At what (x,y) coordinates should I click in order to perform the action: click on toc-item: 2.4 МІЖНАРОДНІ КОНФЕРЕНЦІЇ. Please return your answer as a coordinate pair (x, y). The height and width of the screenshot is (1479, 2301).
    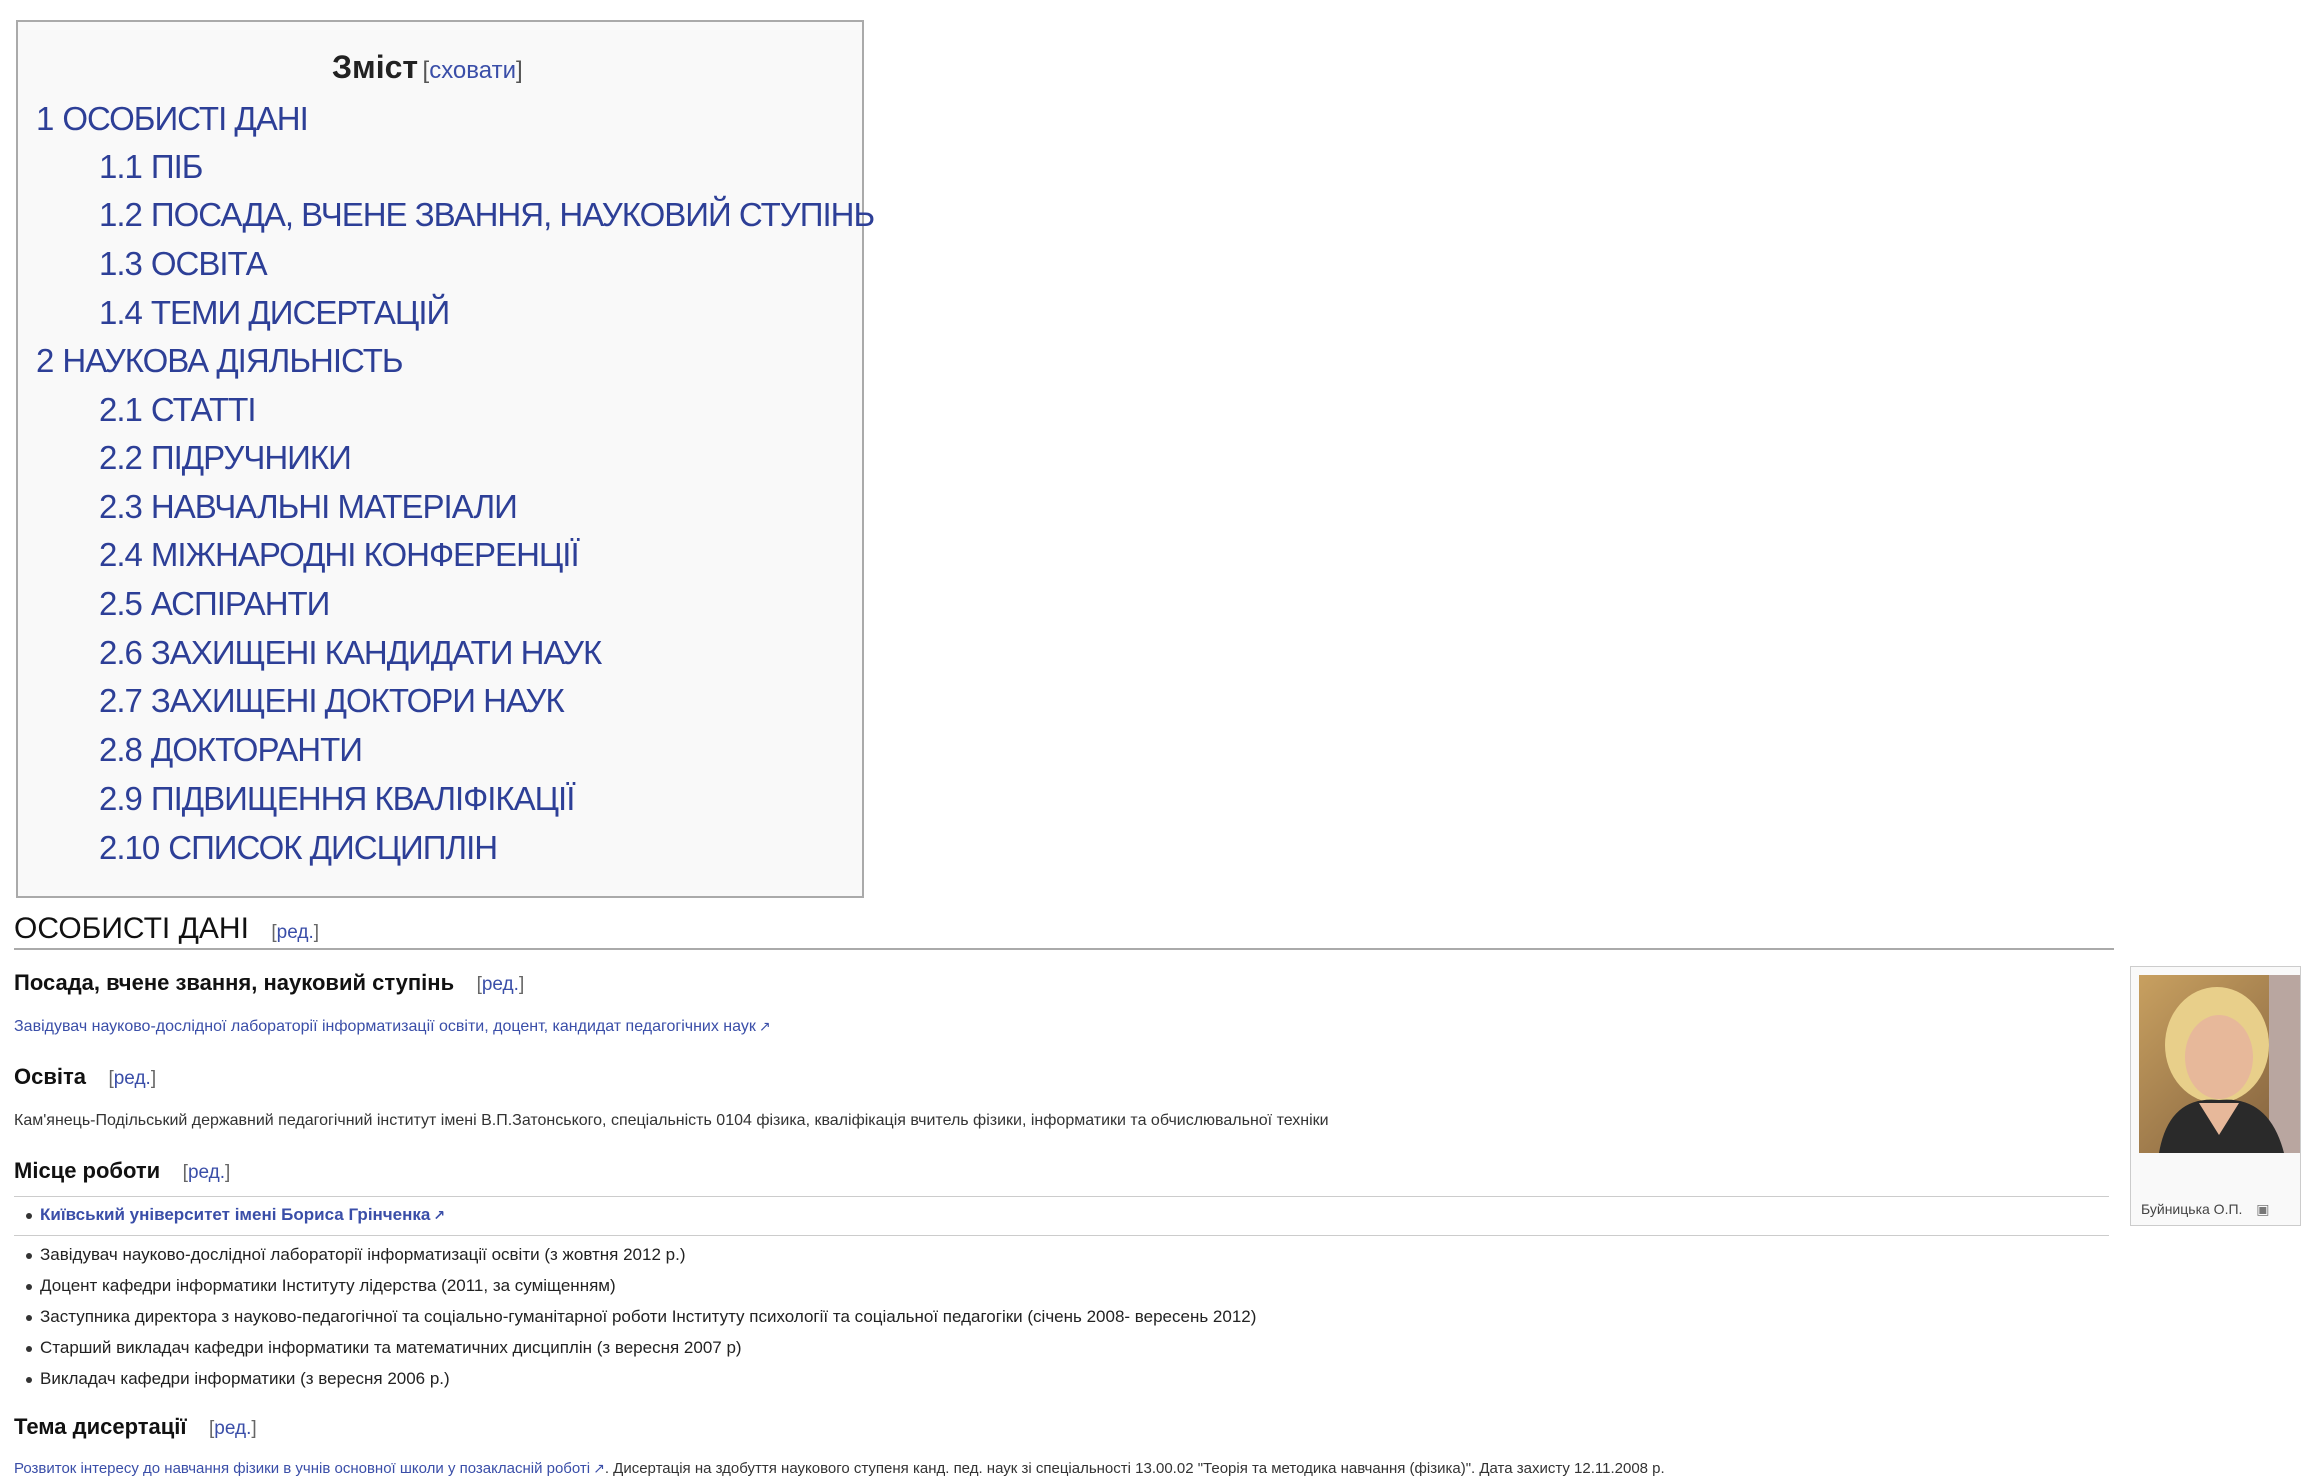
    Looking at the image, I should click on (339, 555).